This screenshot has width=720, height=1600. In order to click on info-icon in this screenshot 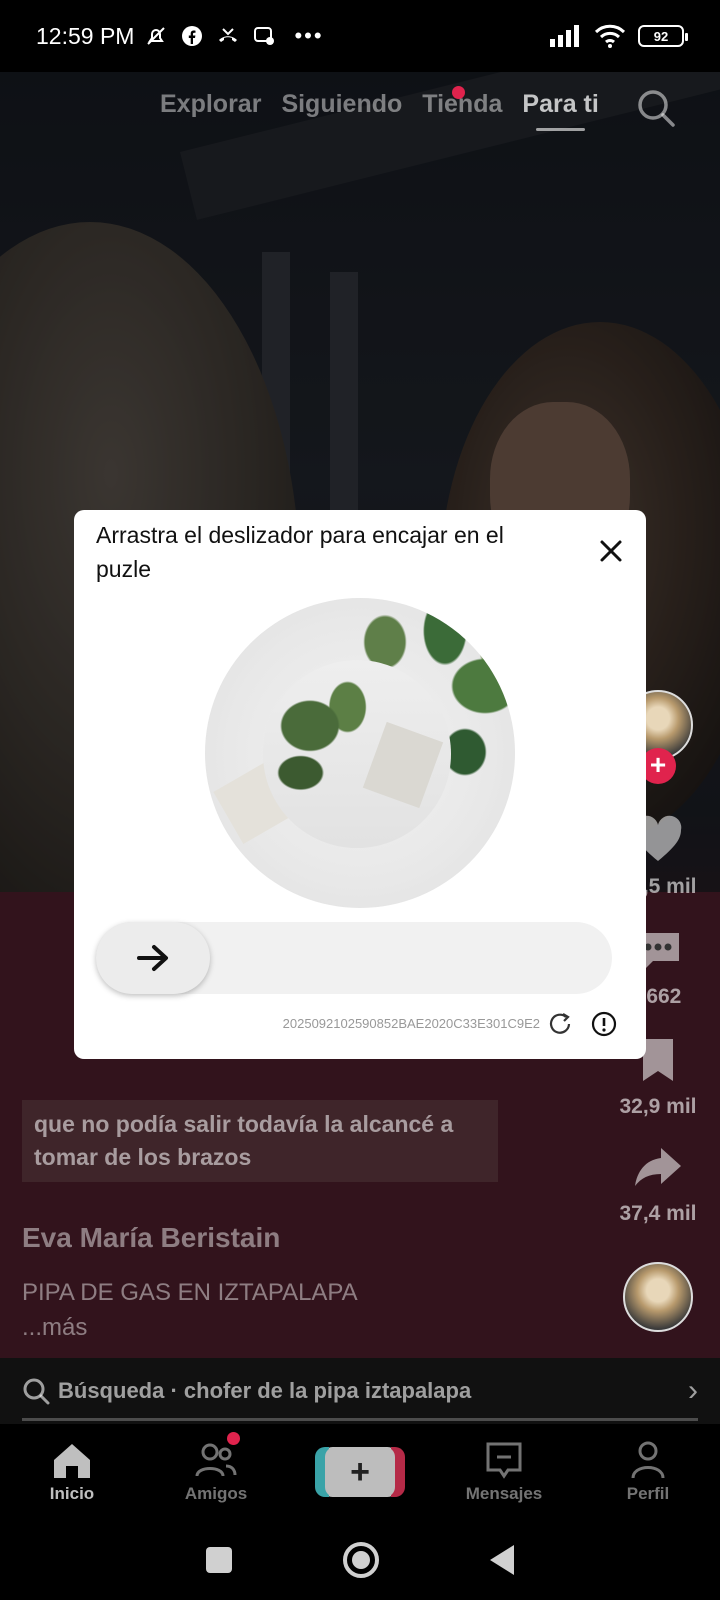, I will do `click(604, 1024)`.